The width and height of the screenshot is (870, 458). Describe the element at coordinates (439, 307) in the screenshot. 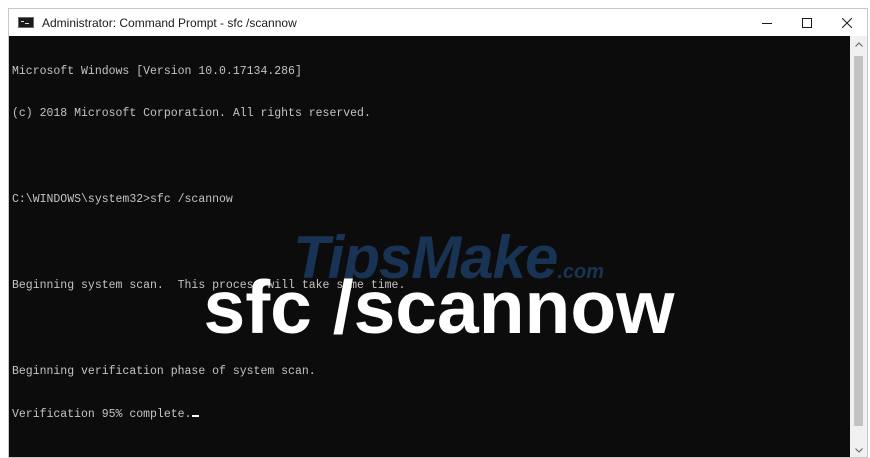

I see `overlay-caption: sfc /scannow` at that location.